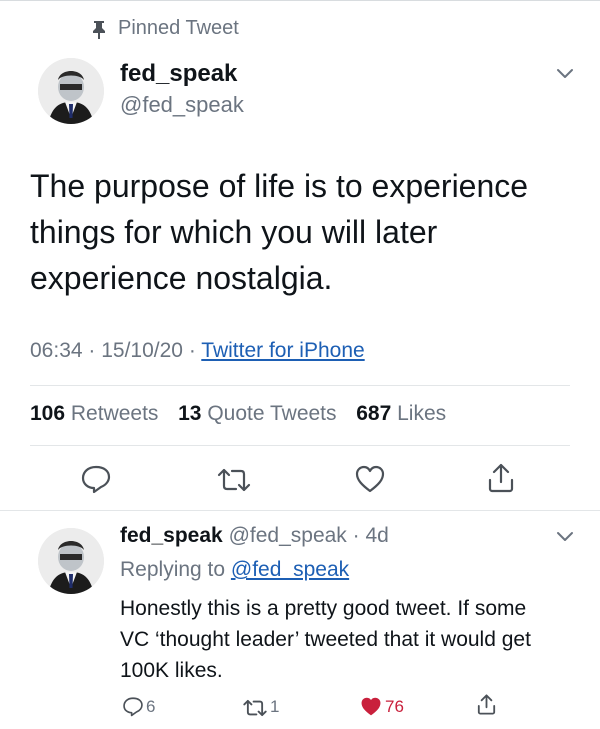 The height and width of the screenshot is (729, 600). Describe the element at coordinates (171, 535) in the screenshot. I see `reply-display-name: fed_speak` at that location.